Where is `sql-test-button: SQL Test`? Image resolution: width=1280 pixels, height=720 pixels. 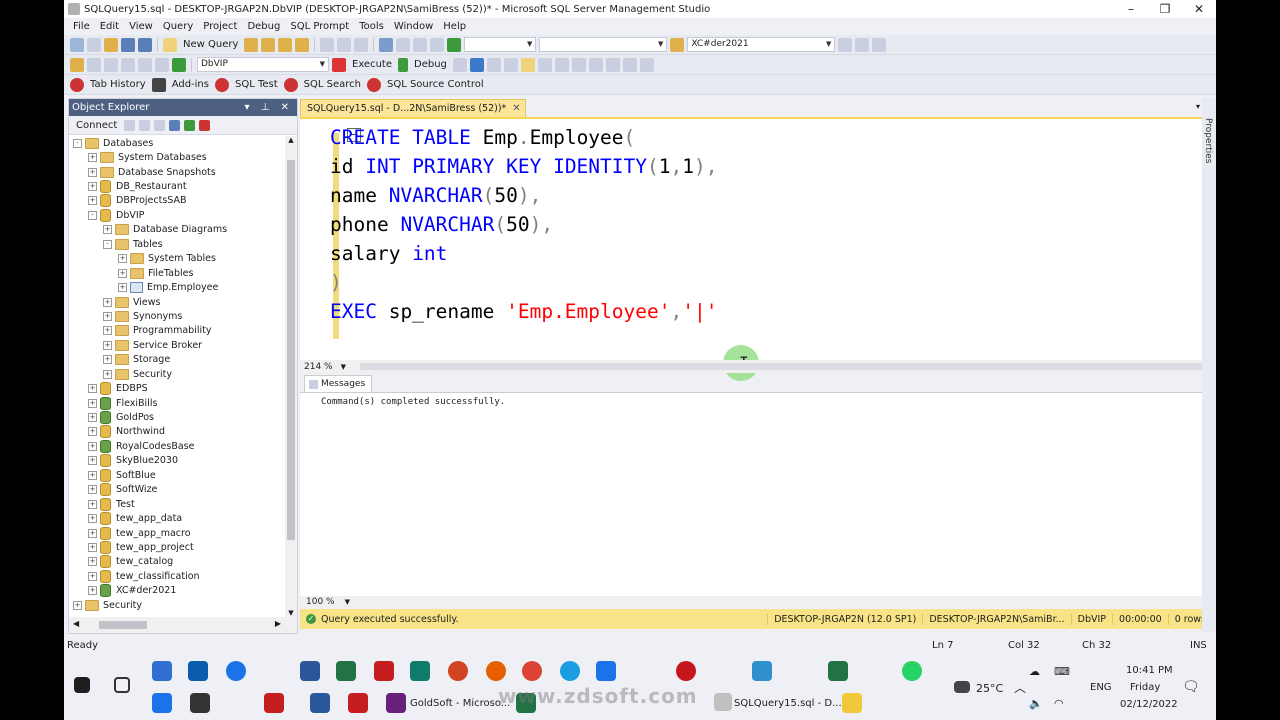 sql-test-button: SQL Test is located at coordinates (256, 84).